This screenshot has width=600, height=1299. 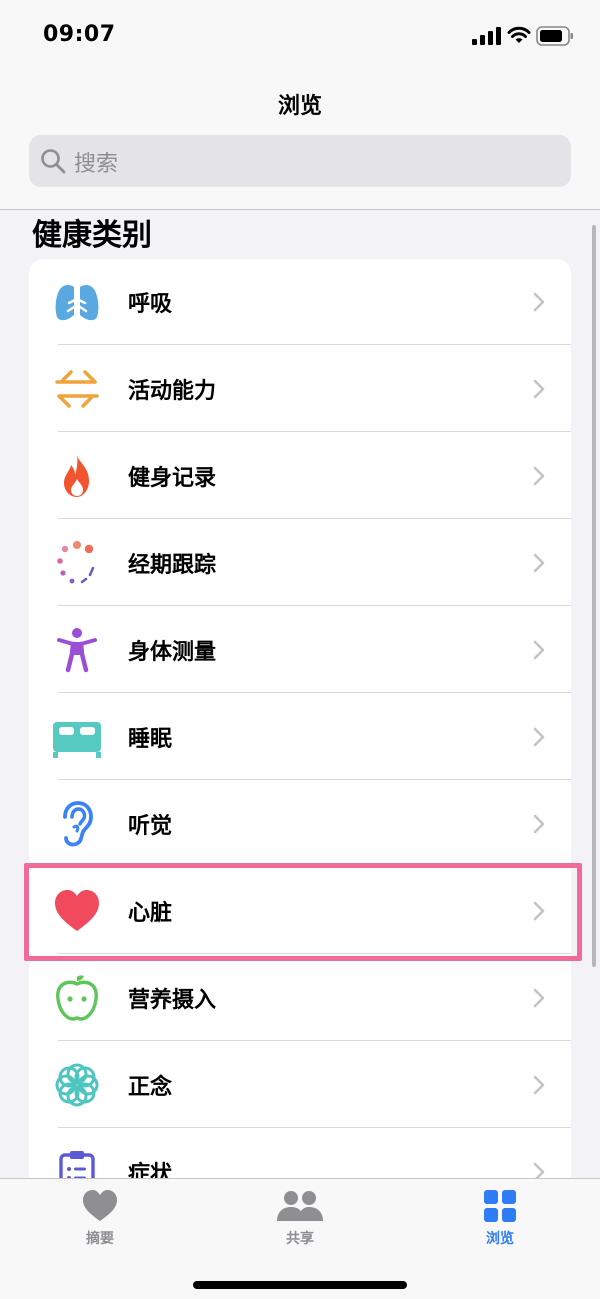 What do you see at coordinates (77, 389) in the screenshot?
I see `arrows-icon` at bounding box center [77, 389].